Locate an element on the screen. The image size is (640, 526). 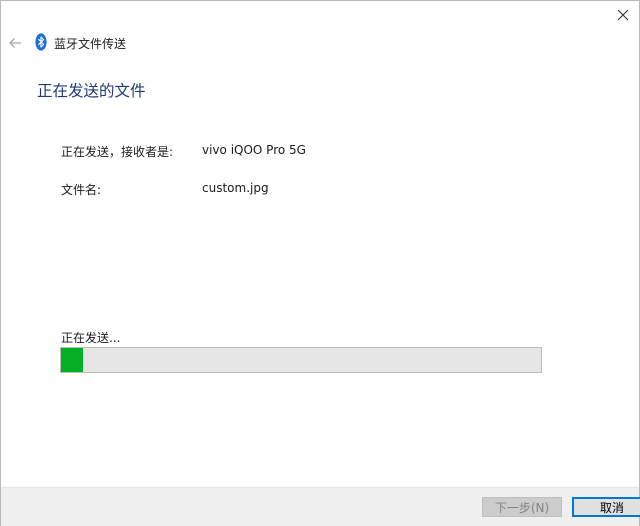
filename-label: 文件名: is located at coordinates (81, 190).